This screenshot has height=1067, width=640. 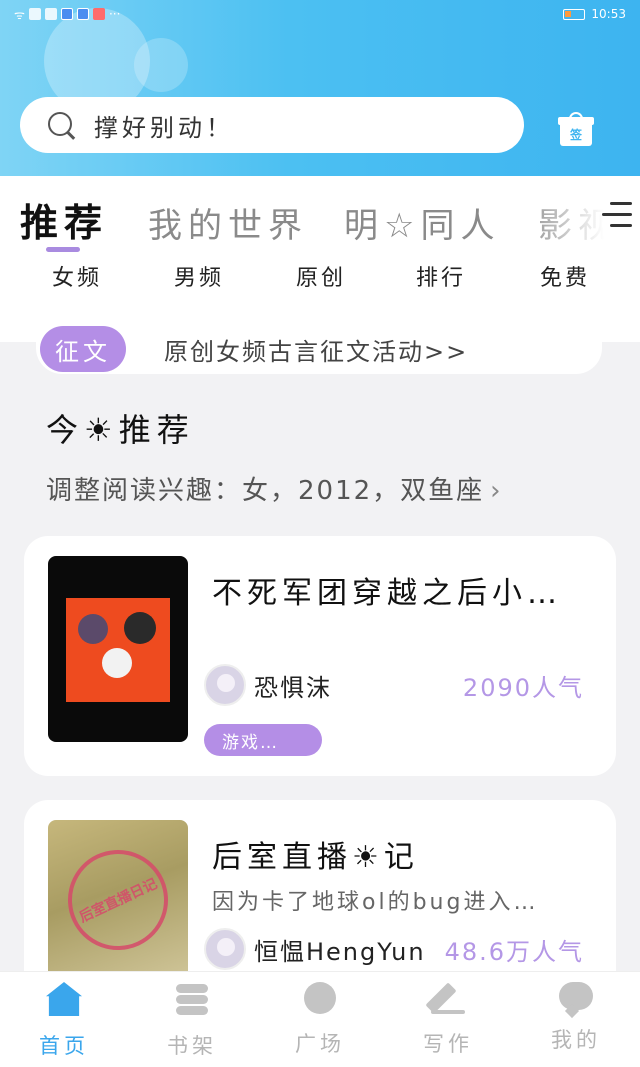 I want to click on sub-tabs: 女频 男频 原创 排行 免费, so click(x=320, y=277).